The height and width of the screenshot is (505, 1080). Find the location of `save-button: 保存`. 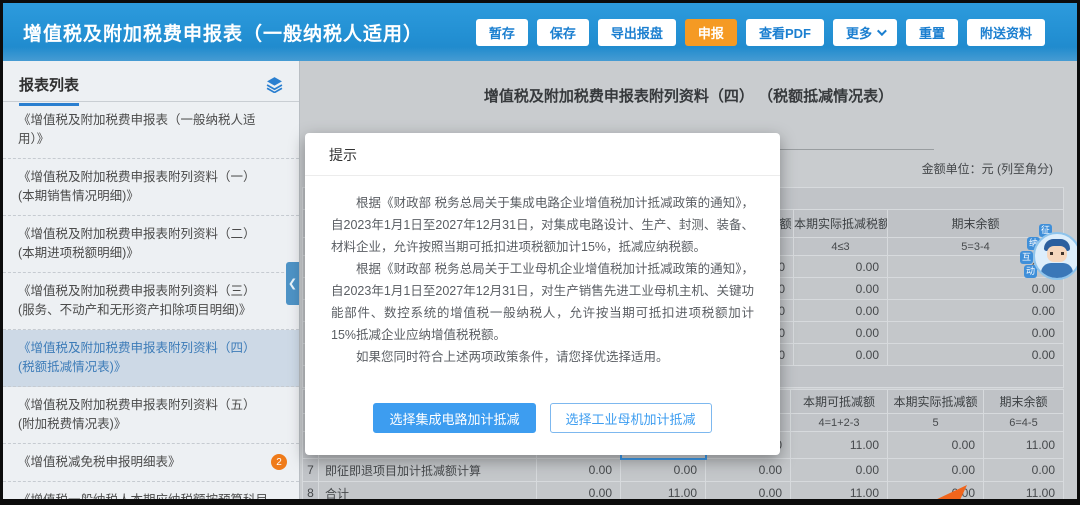

save-button: 保存 is located at coordinates (562, 32).